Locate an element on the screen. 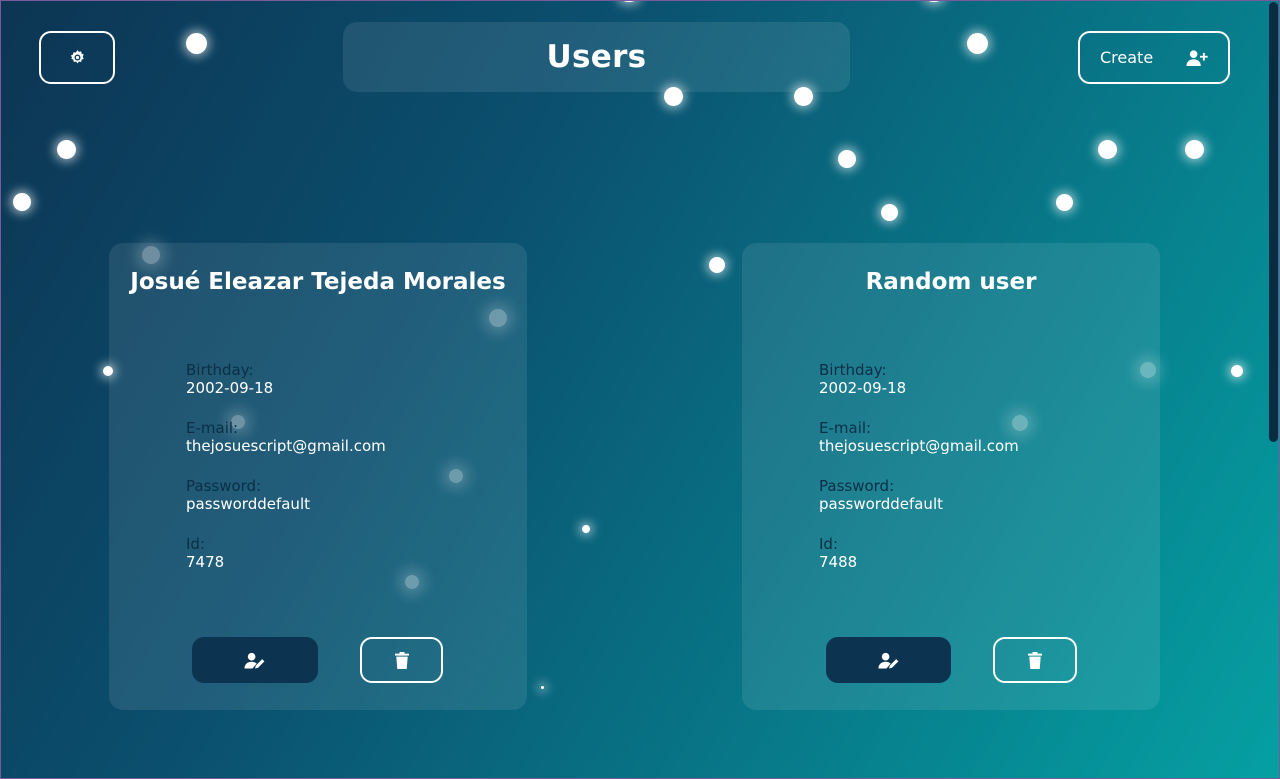 The width and height of the screenshot is (1280, 779). field-id: Id: 7488 is located at coordinates (919, 564).